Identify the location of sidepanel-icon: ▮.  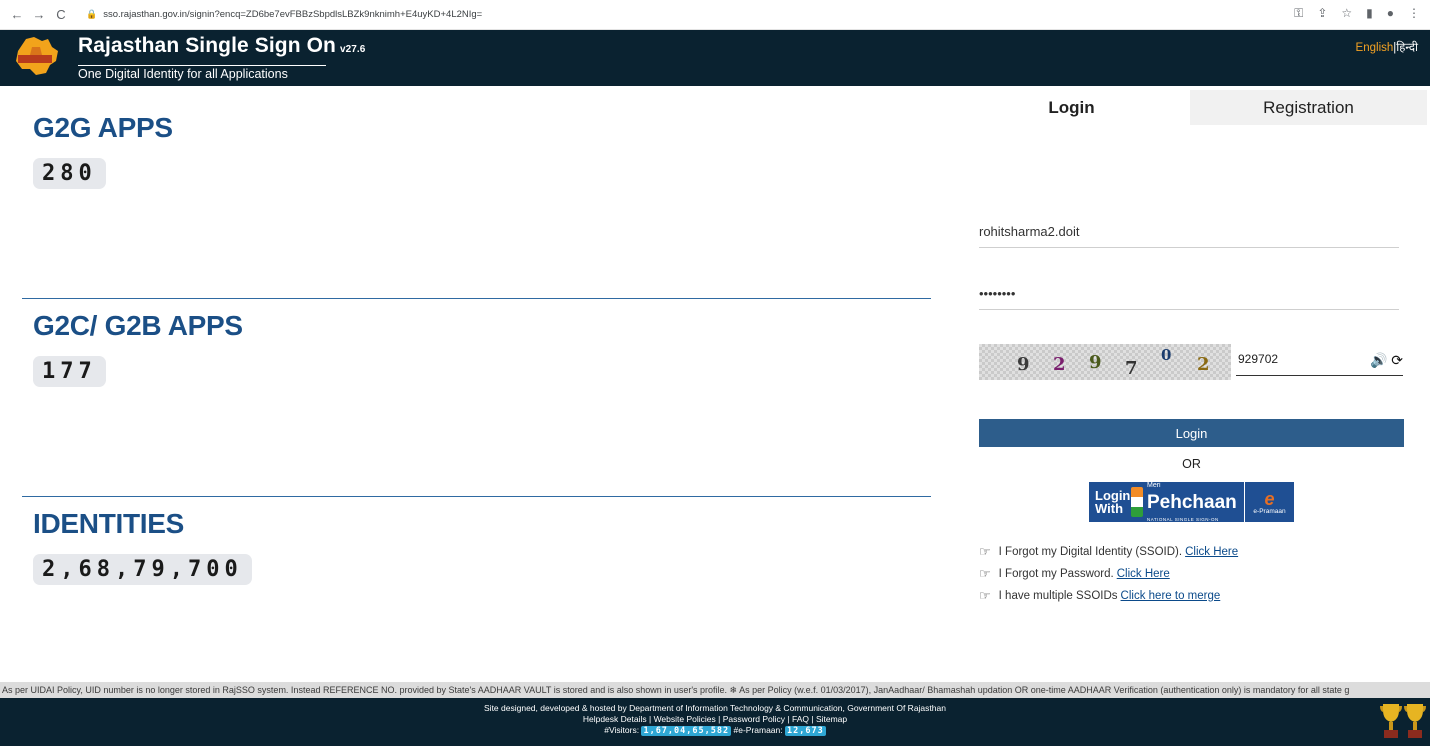
(1369, 13).